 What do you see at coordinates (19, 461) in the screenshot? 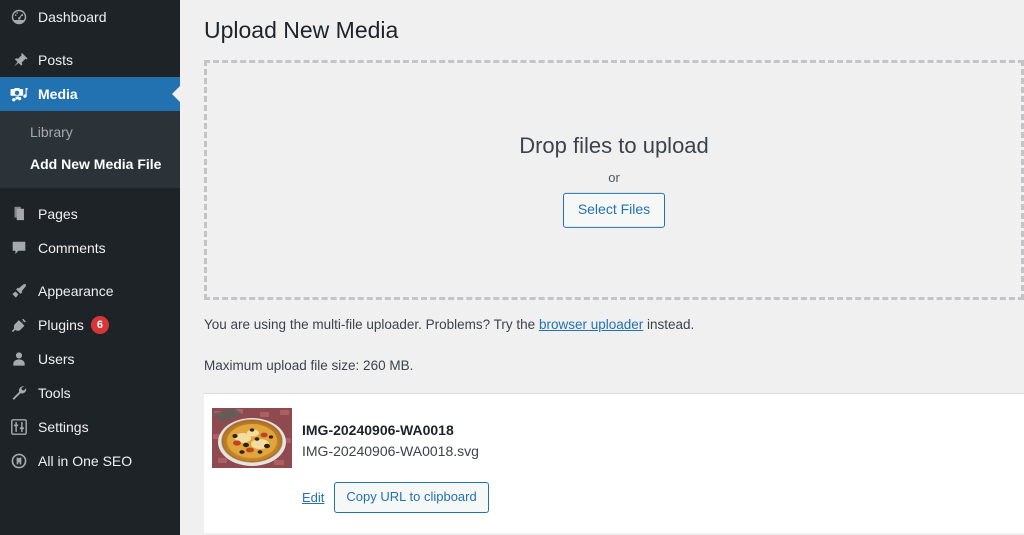
I see `aioseo-icon` at bounding box center [19, 461].